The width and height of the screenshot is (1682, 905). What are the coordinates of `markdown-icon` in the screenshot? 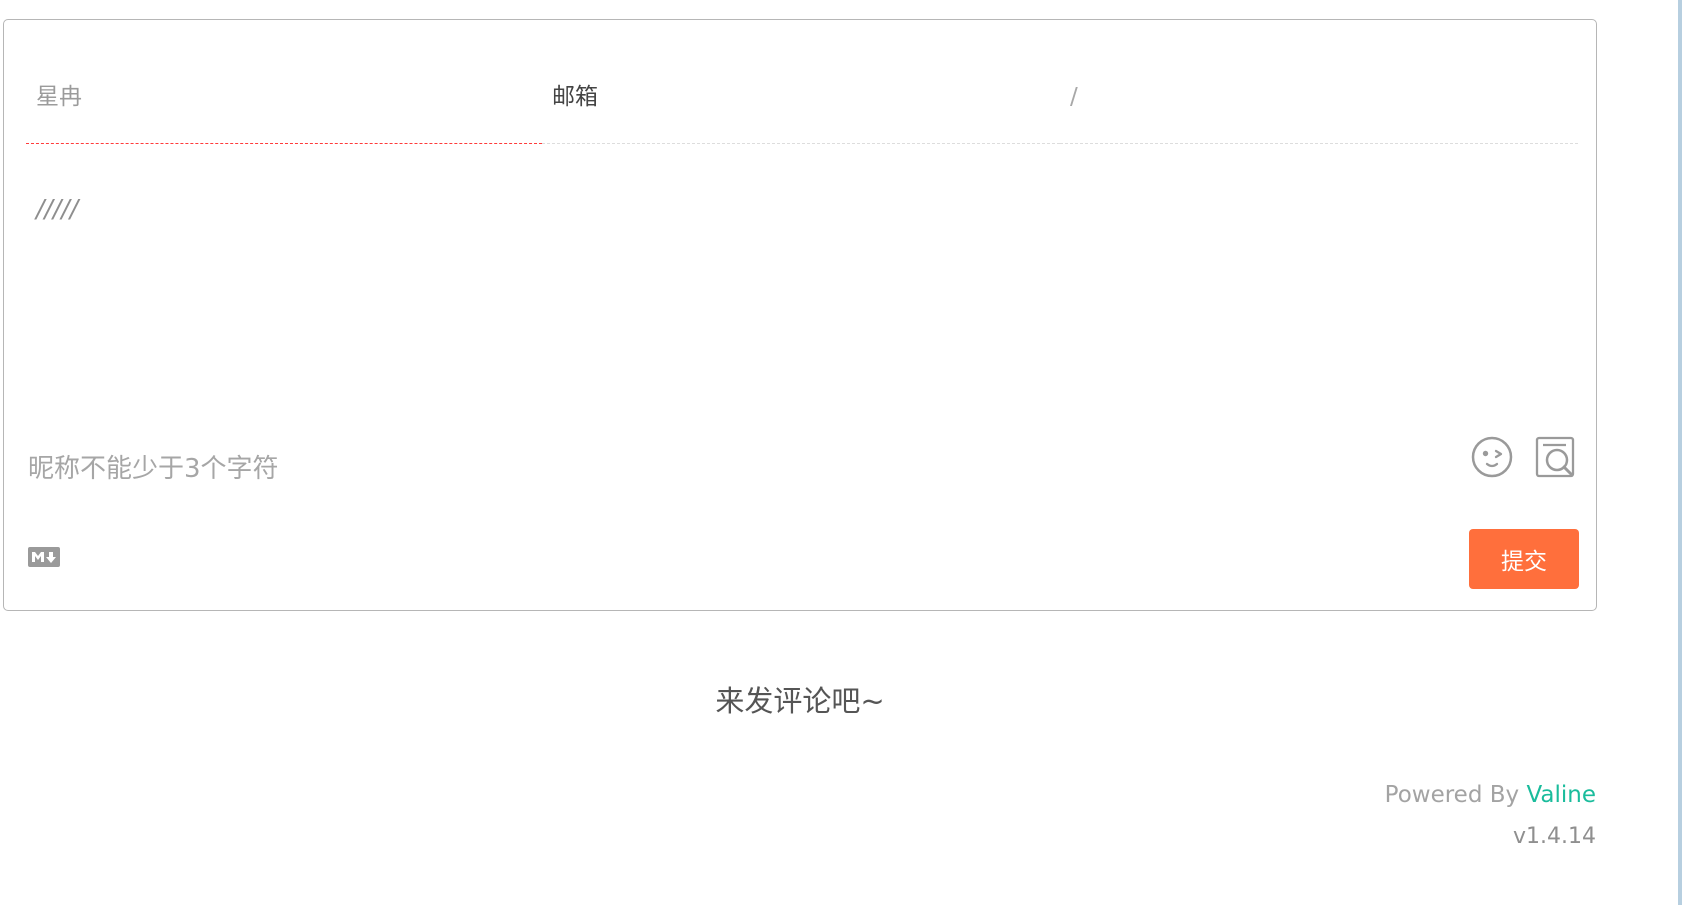 It's located at (44, 557).